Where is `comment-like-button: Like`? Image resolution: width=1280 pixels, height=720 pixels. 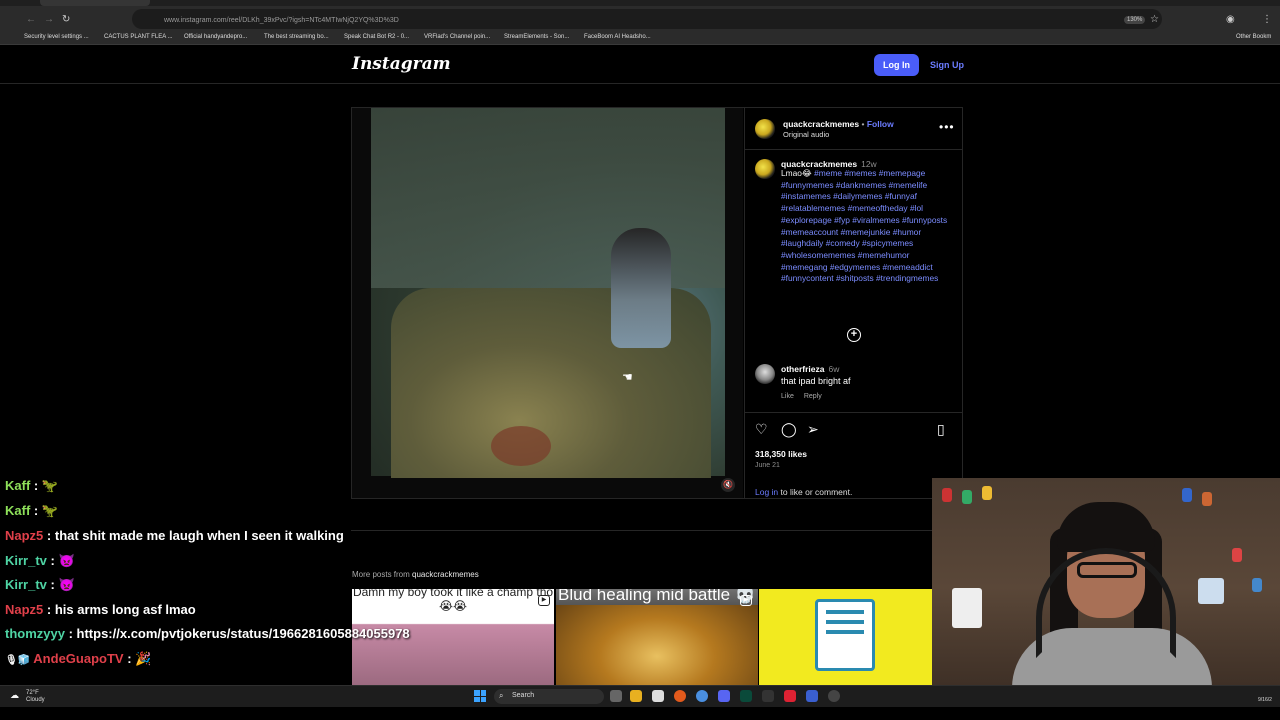 comment-like-button: Like is located at coordinates (787, 396).